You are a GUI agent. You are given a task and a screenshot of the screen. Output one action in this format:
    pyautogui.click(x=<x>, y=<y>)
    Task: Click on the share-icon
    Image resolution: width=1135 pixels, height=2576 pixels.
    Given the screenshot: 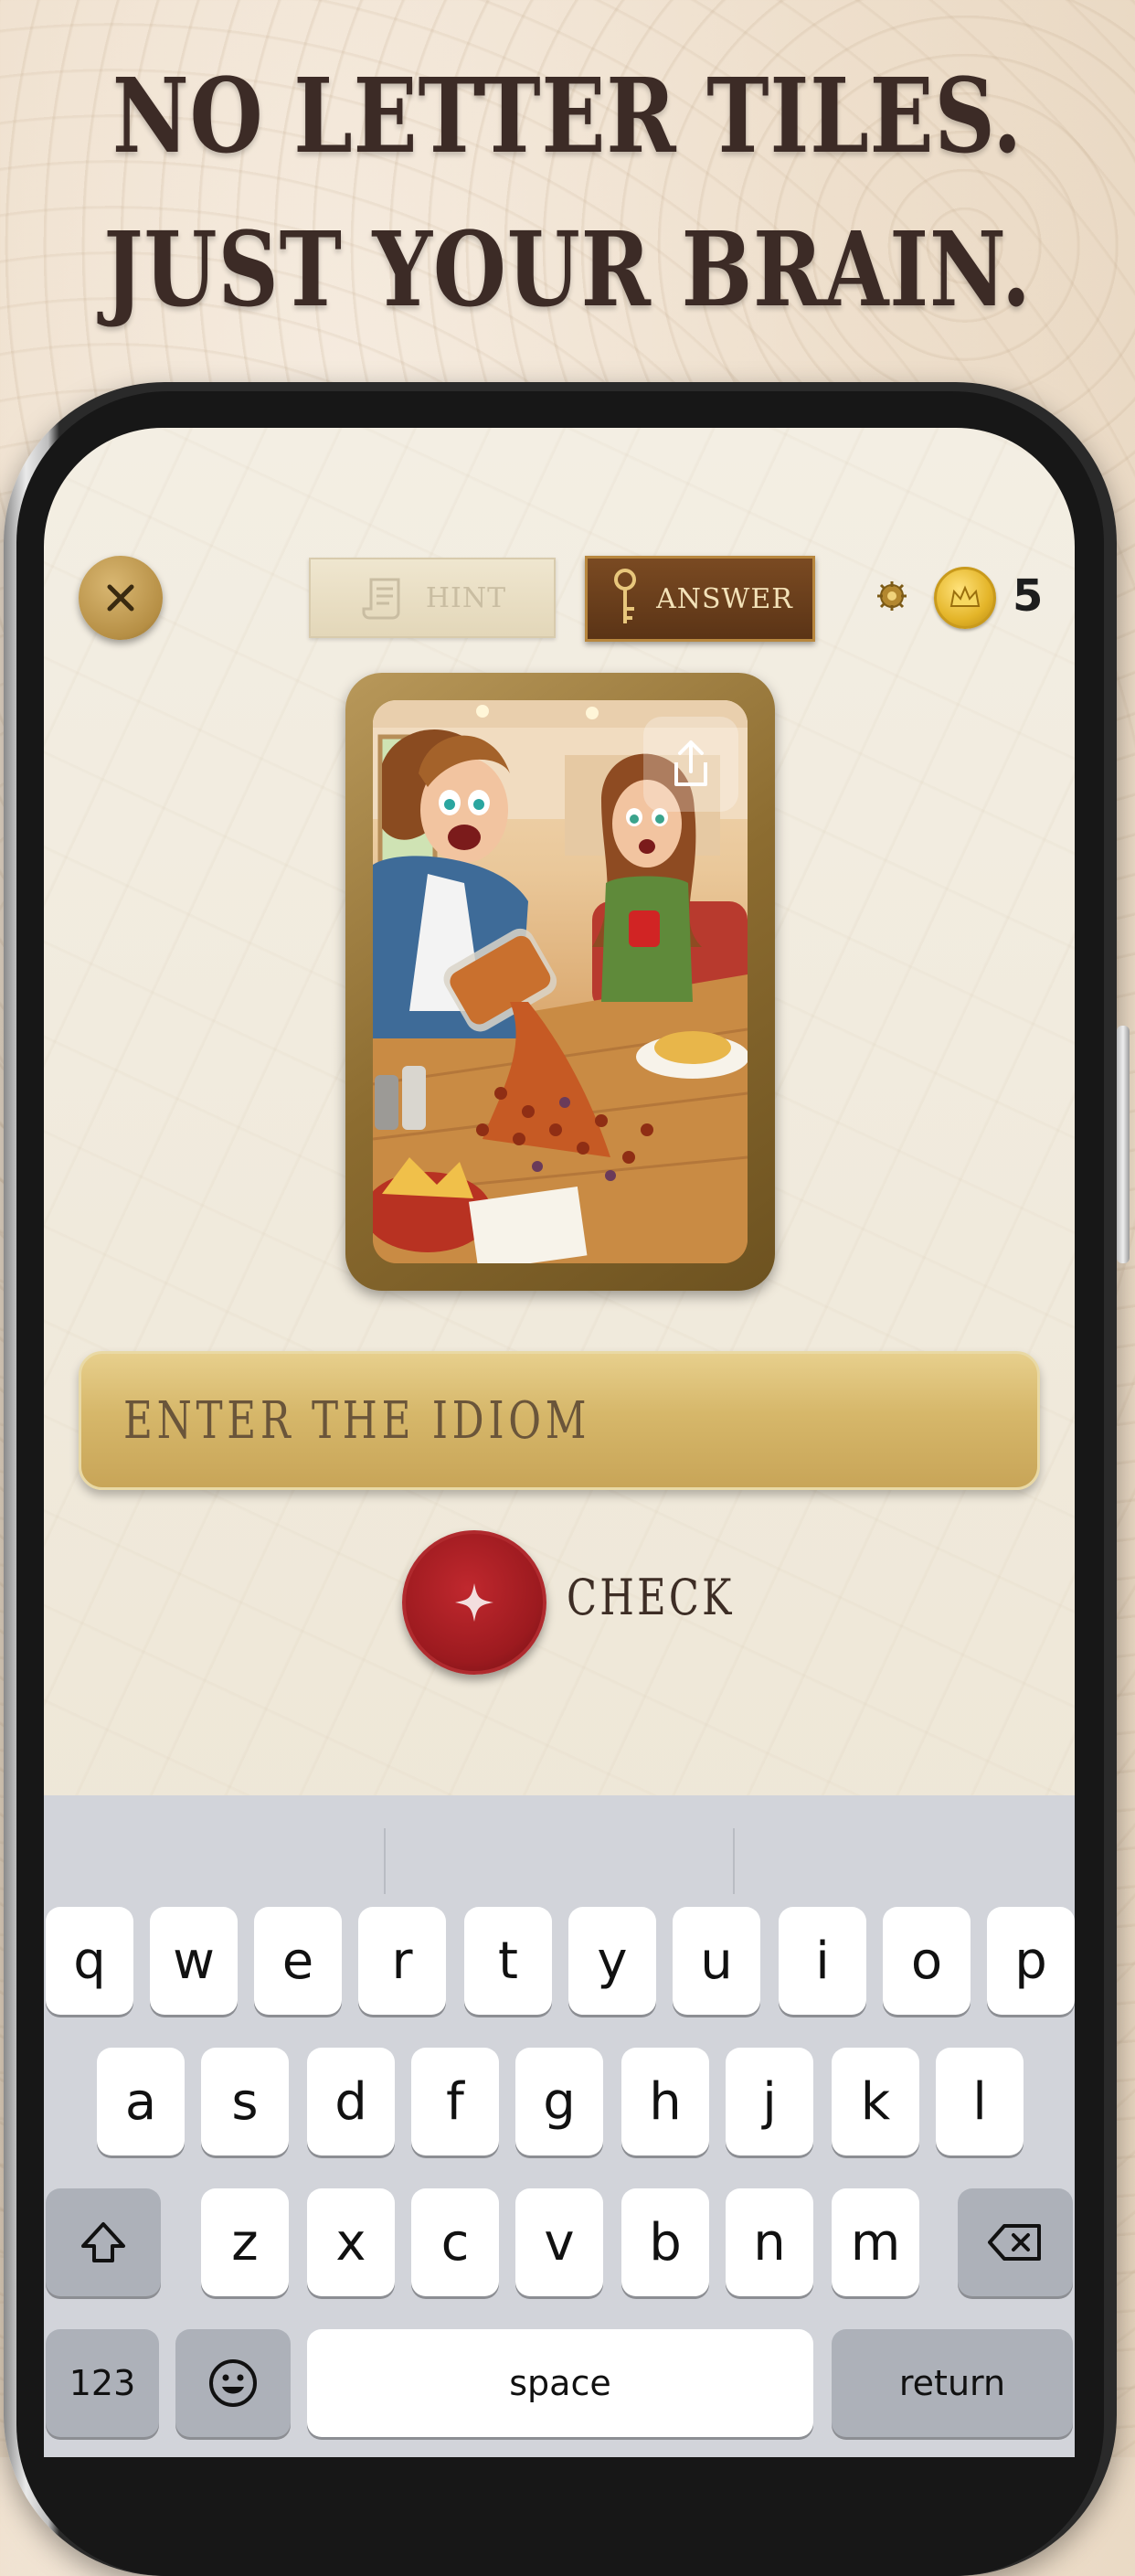 What is the action you would take?
    pyautogui.click(x=690, y=763)
    